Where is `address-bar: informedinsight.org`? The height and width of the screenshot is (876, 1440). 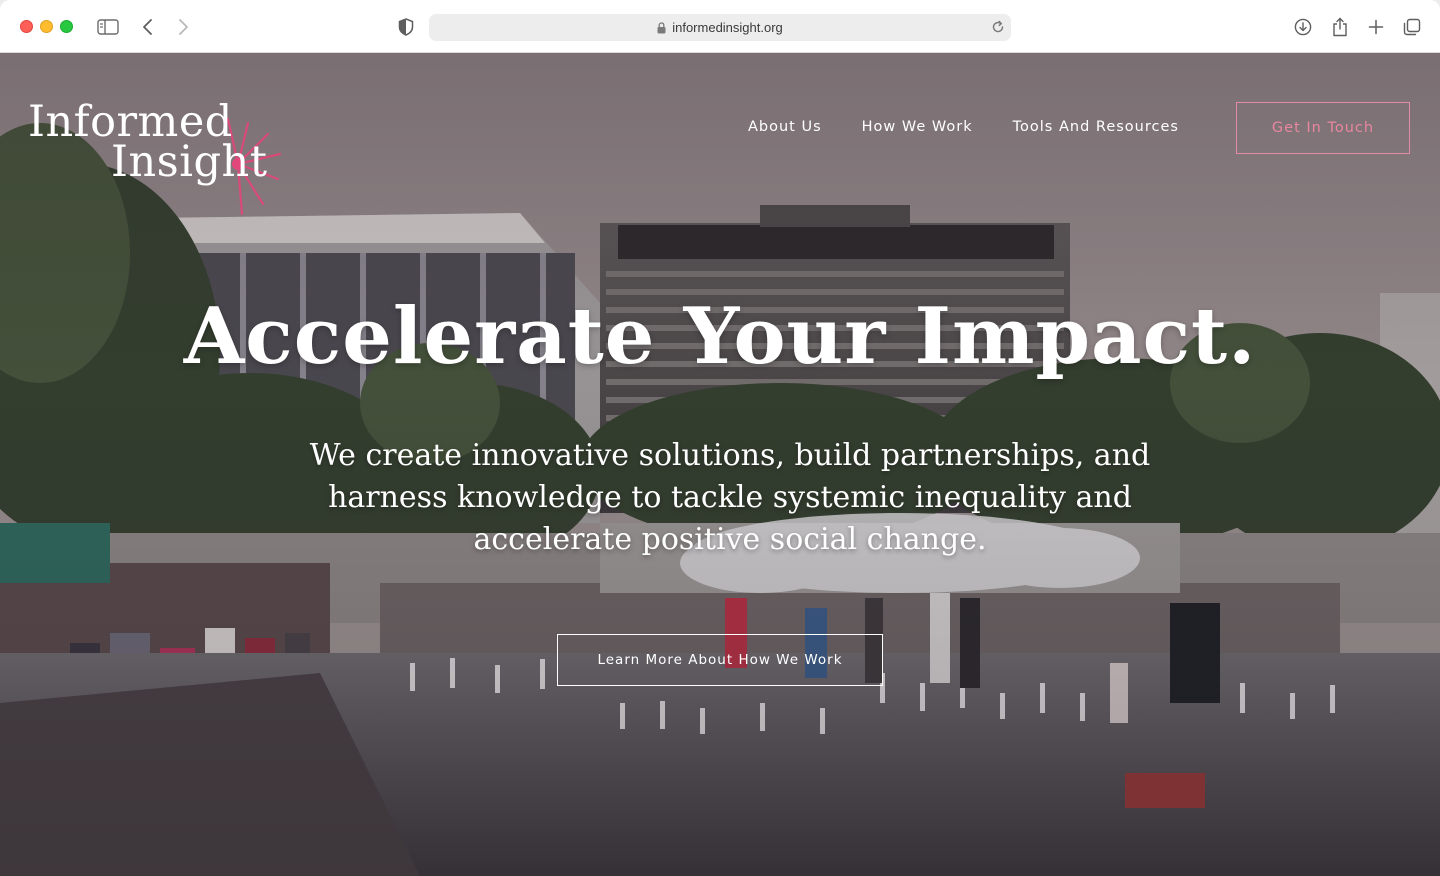
address-bar: informedinsight.org is located at coordinates (720, 27).